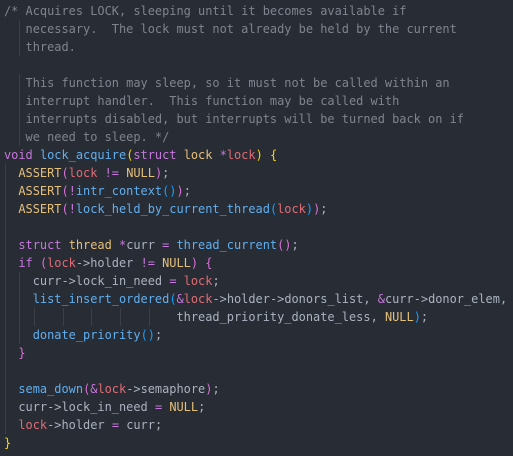  Describe the element at coordinates (256, 137) in the screenshot. I see `code-line: we need to sleep. */` at that location.